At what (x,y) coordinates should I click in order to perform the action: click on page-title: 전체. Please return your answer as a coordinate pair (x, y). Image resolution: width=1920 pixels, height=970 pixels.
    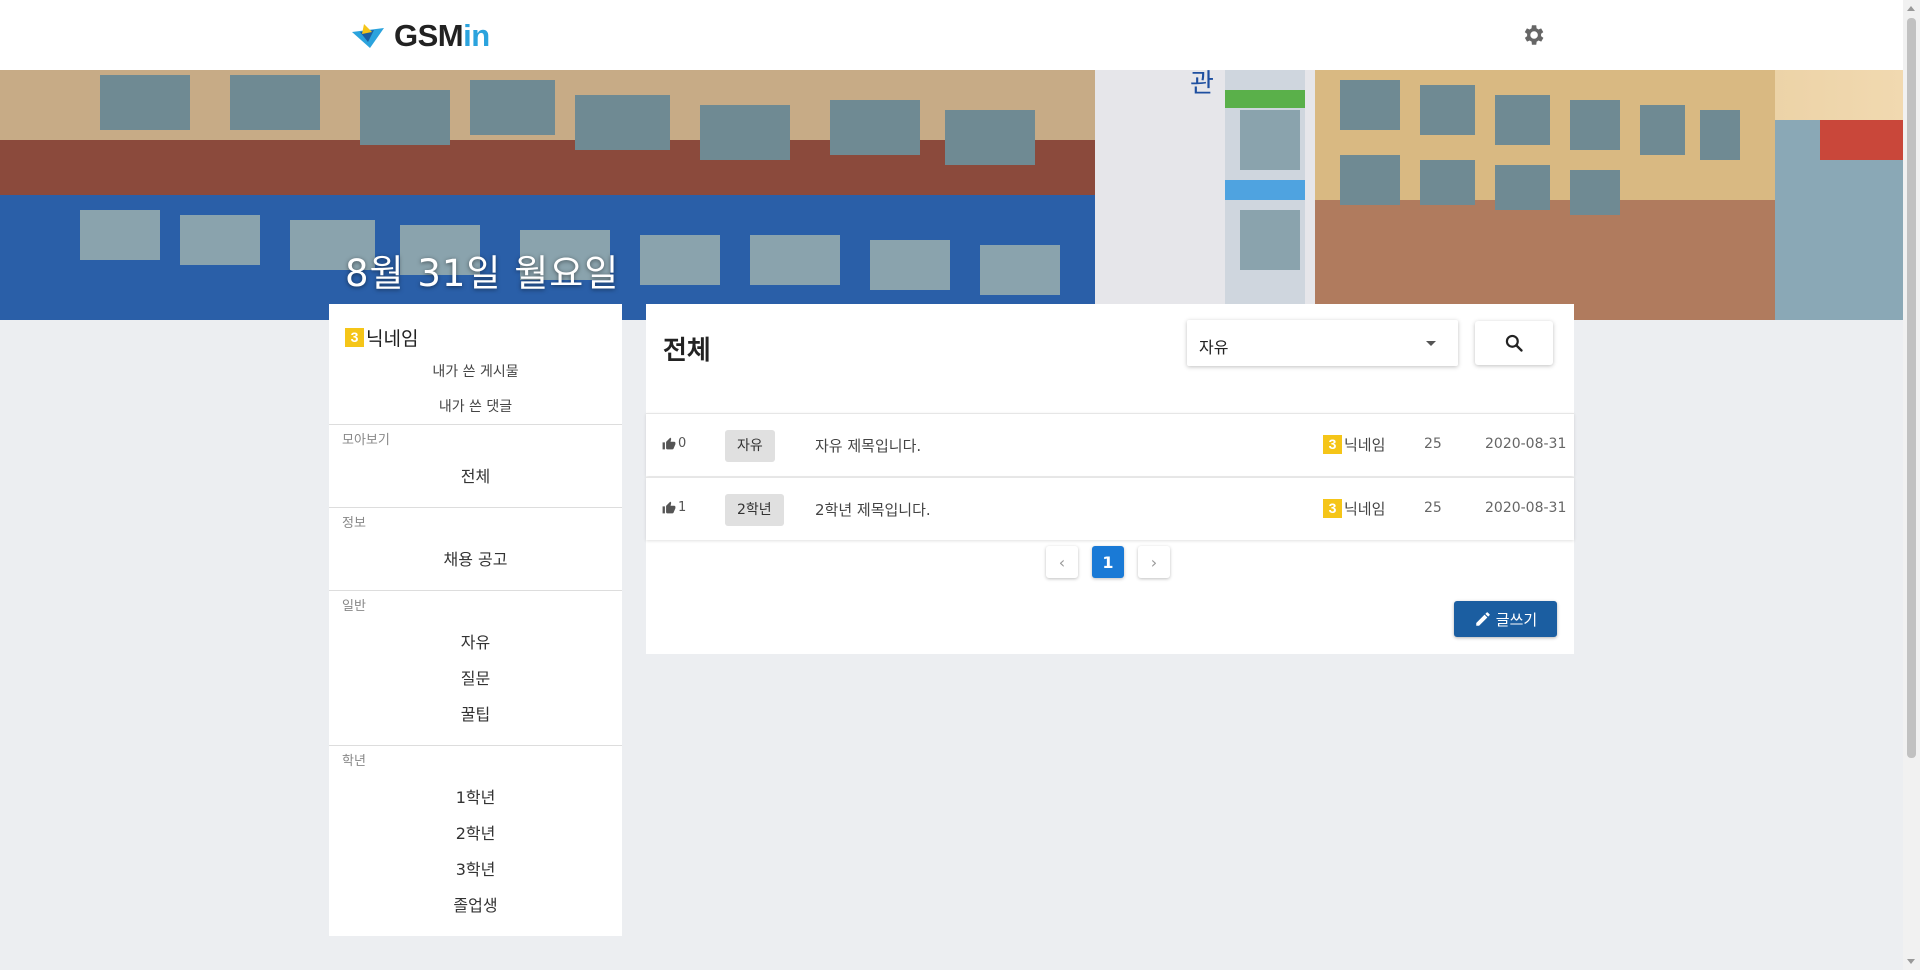
    Looking at the image, I should click on (687, 351).